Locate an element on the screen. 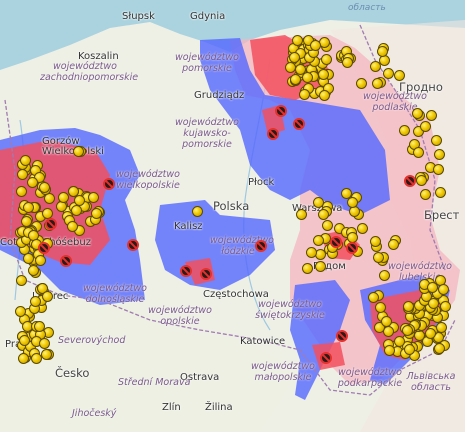  country-label-cesko: Česko is located at coordinates (72, 373).